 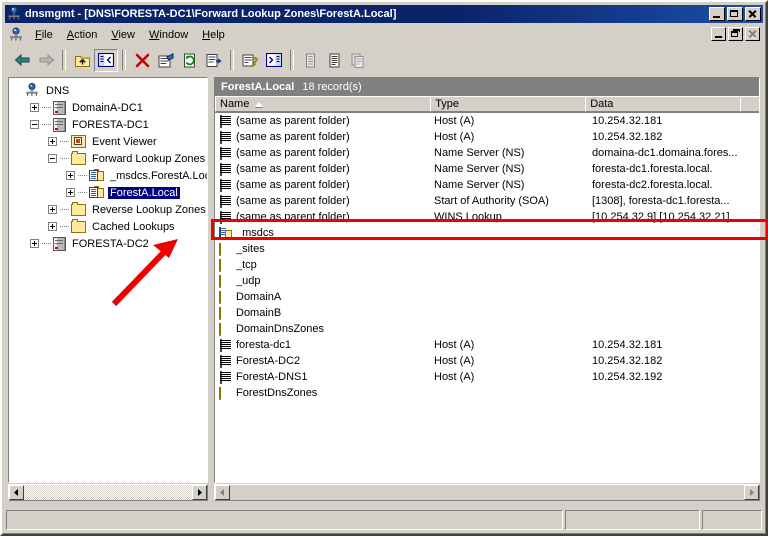 I want to click on record-data: foresta-dc2.foresta.local., so click(x=652, y=185).